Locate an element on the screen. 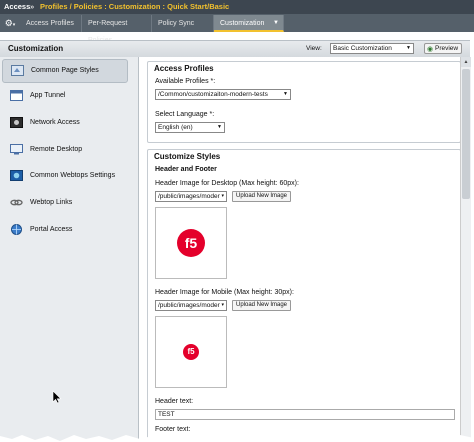  view-label: View: is located at coordinates (314, 48).